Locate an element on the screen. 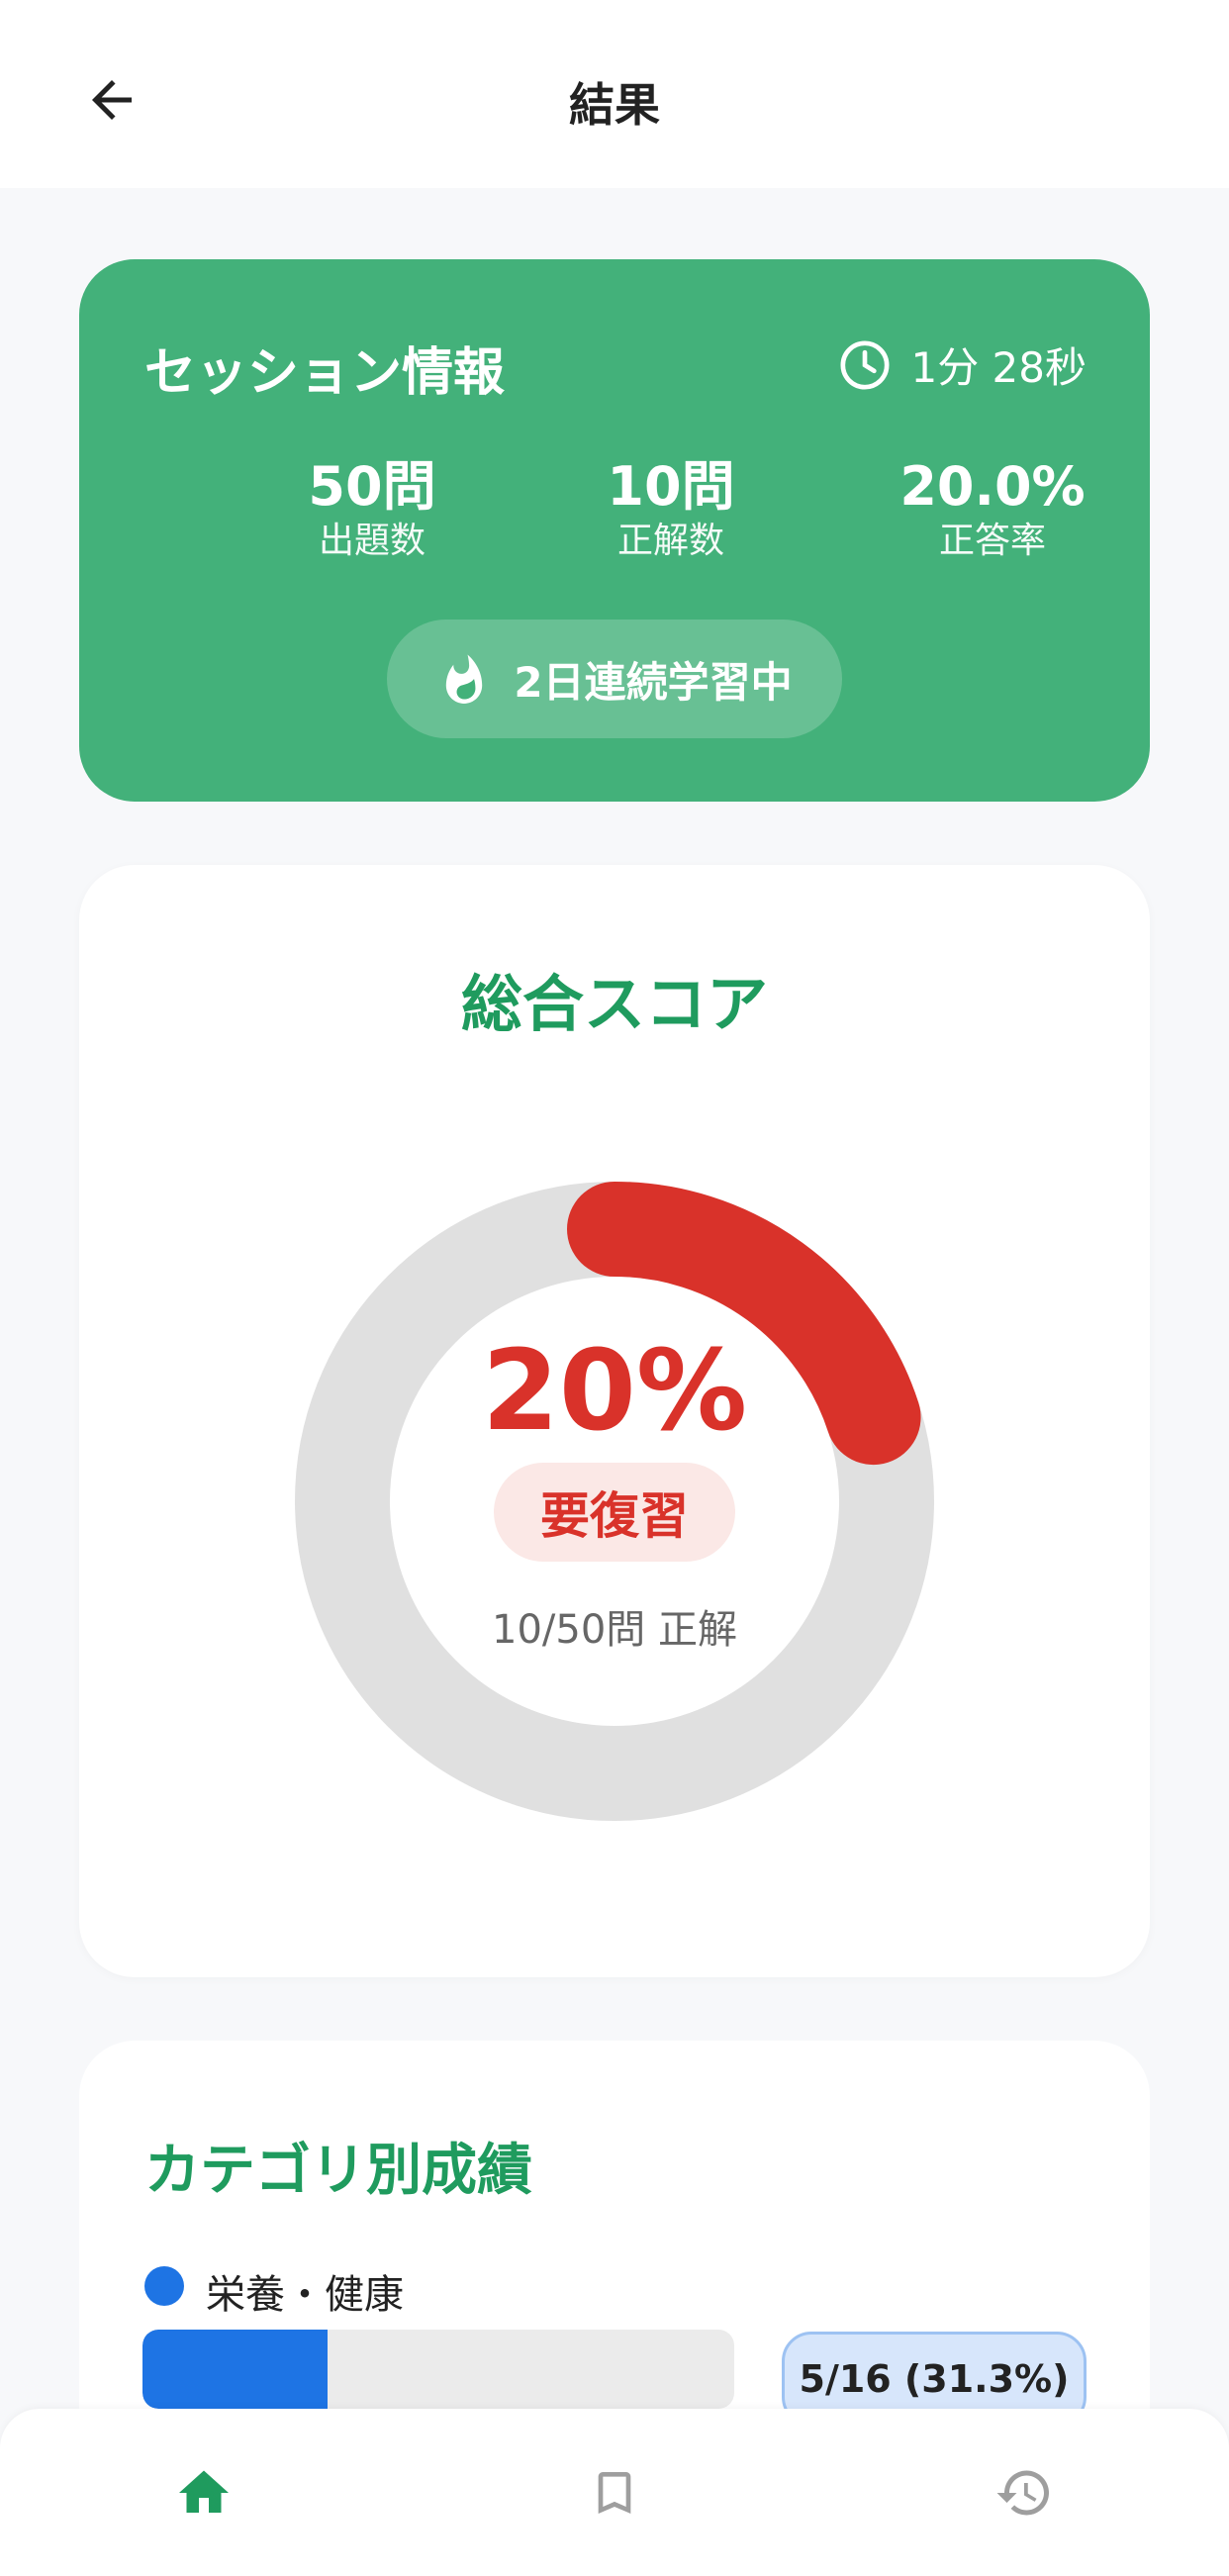 The image size is (1229, 2576). stat-value: 10問 is located at coordinates (671, 486).